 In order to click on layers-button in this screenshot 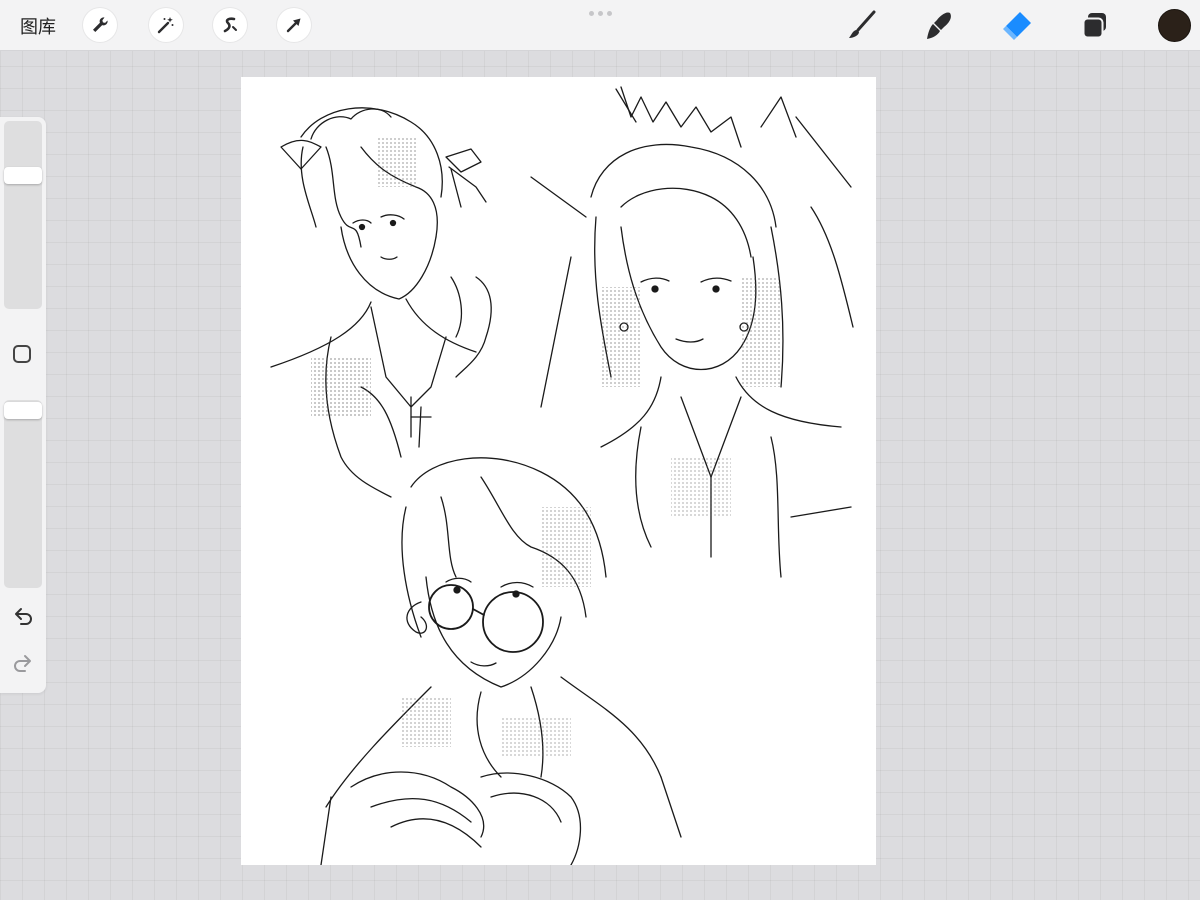, I will do `click(1095, 25)`.